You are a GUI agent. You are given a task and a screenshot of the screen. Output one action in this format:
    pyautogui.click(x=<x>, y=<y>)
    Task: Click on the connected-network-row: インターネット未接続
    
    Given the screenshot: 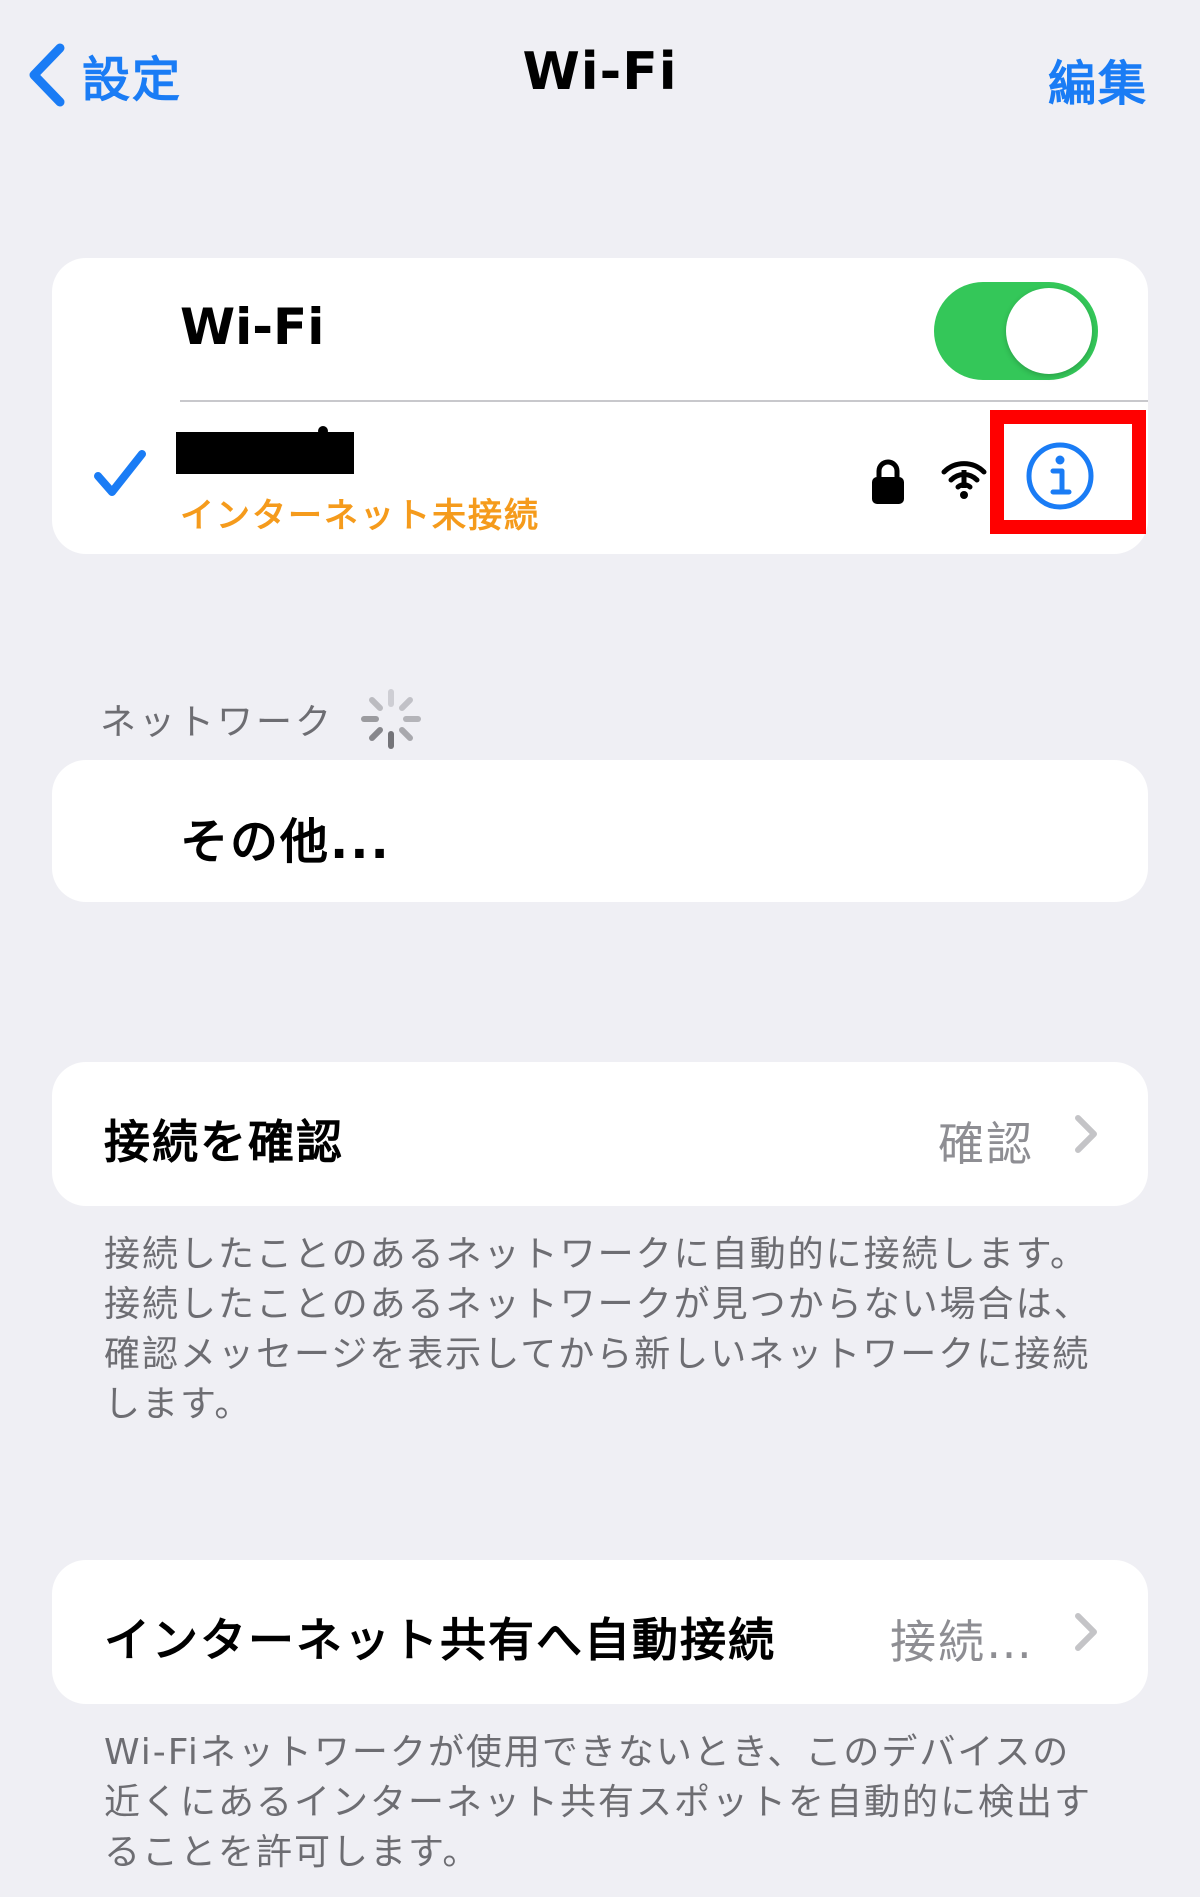 What is the action you would take?
    pyautogui.click(x=600, y=478)
    